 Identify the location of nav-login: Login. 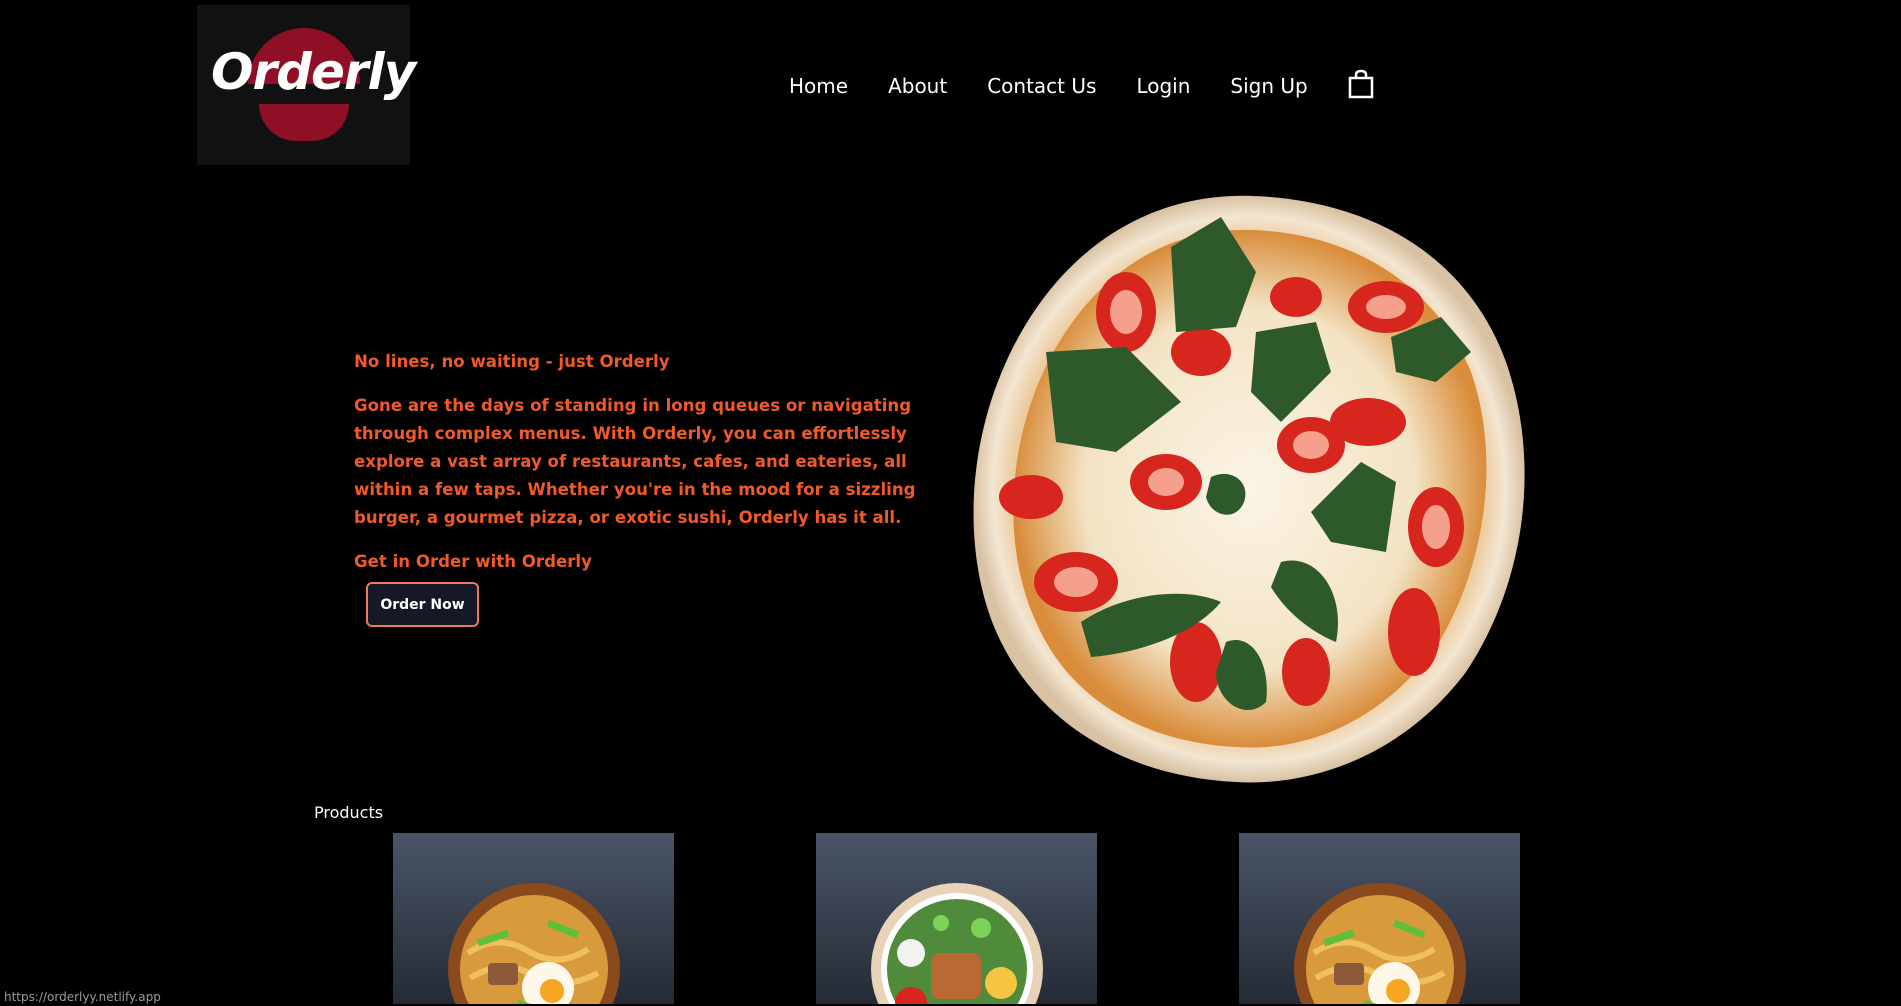
(1163, 86).